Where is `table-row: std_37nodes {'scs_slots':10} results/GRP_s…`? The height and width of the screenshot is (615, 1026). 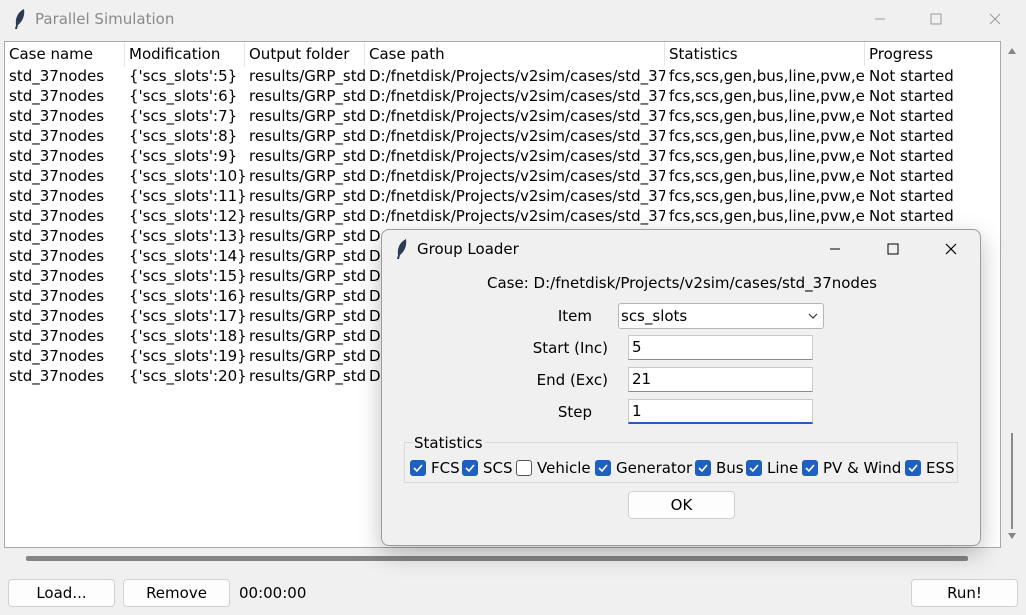 table-row: std_37nodes {'scs_slots':10} results/GRP_s… is located at coordinates (502, 176).